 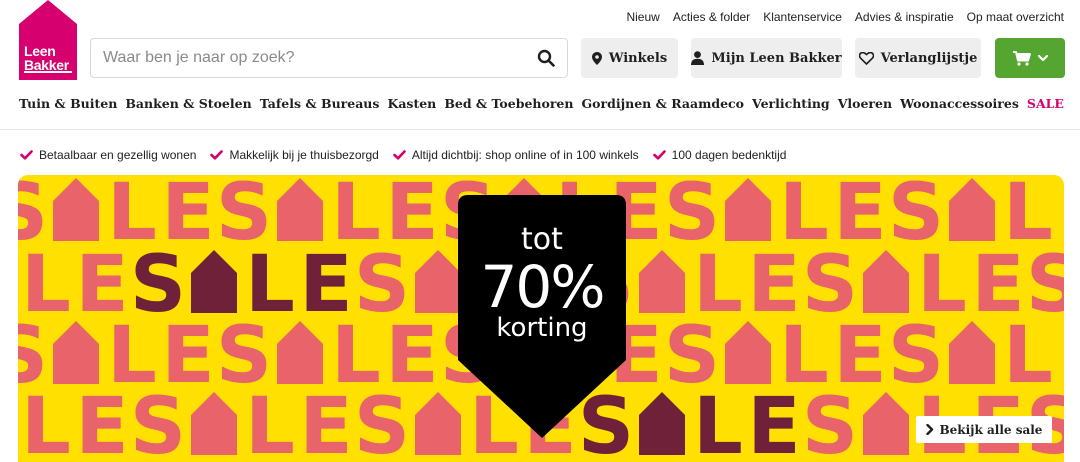 What do you see at coordinates (542, 328) in the screenshot?
I see `tag-text-korting: korting` at bounding box center [542, 328].